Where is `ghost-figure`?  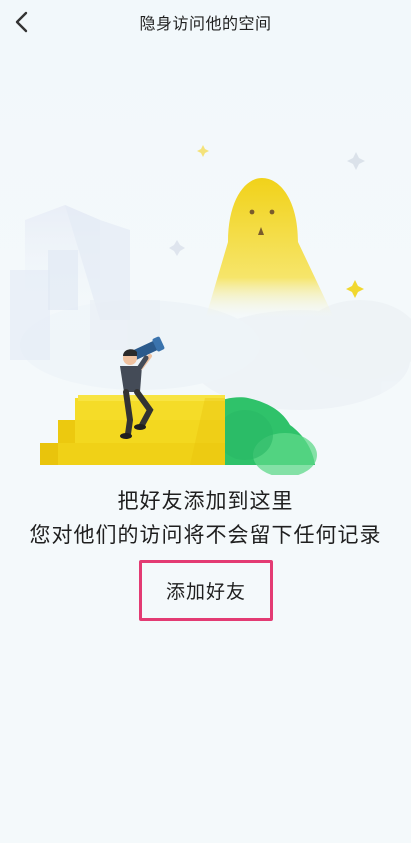
ghost-figure is located at coordinates (270, 249).